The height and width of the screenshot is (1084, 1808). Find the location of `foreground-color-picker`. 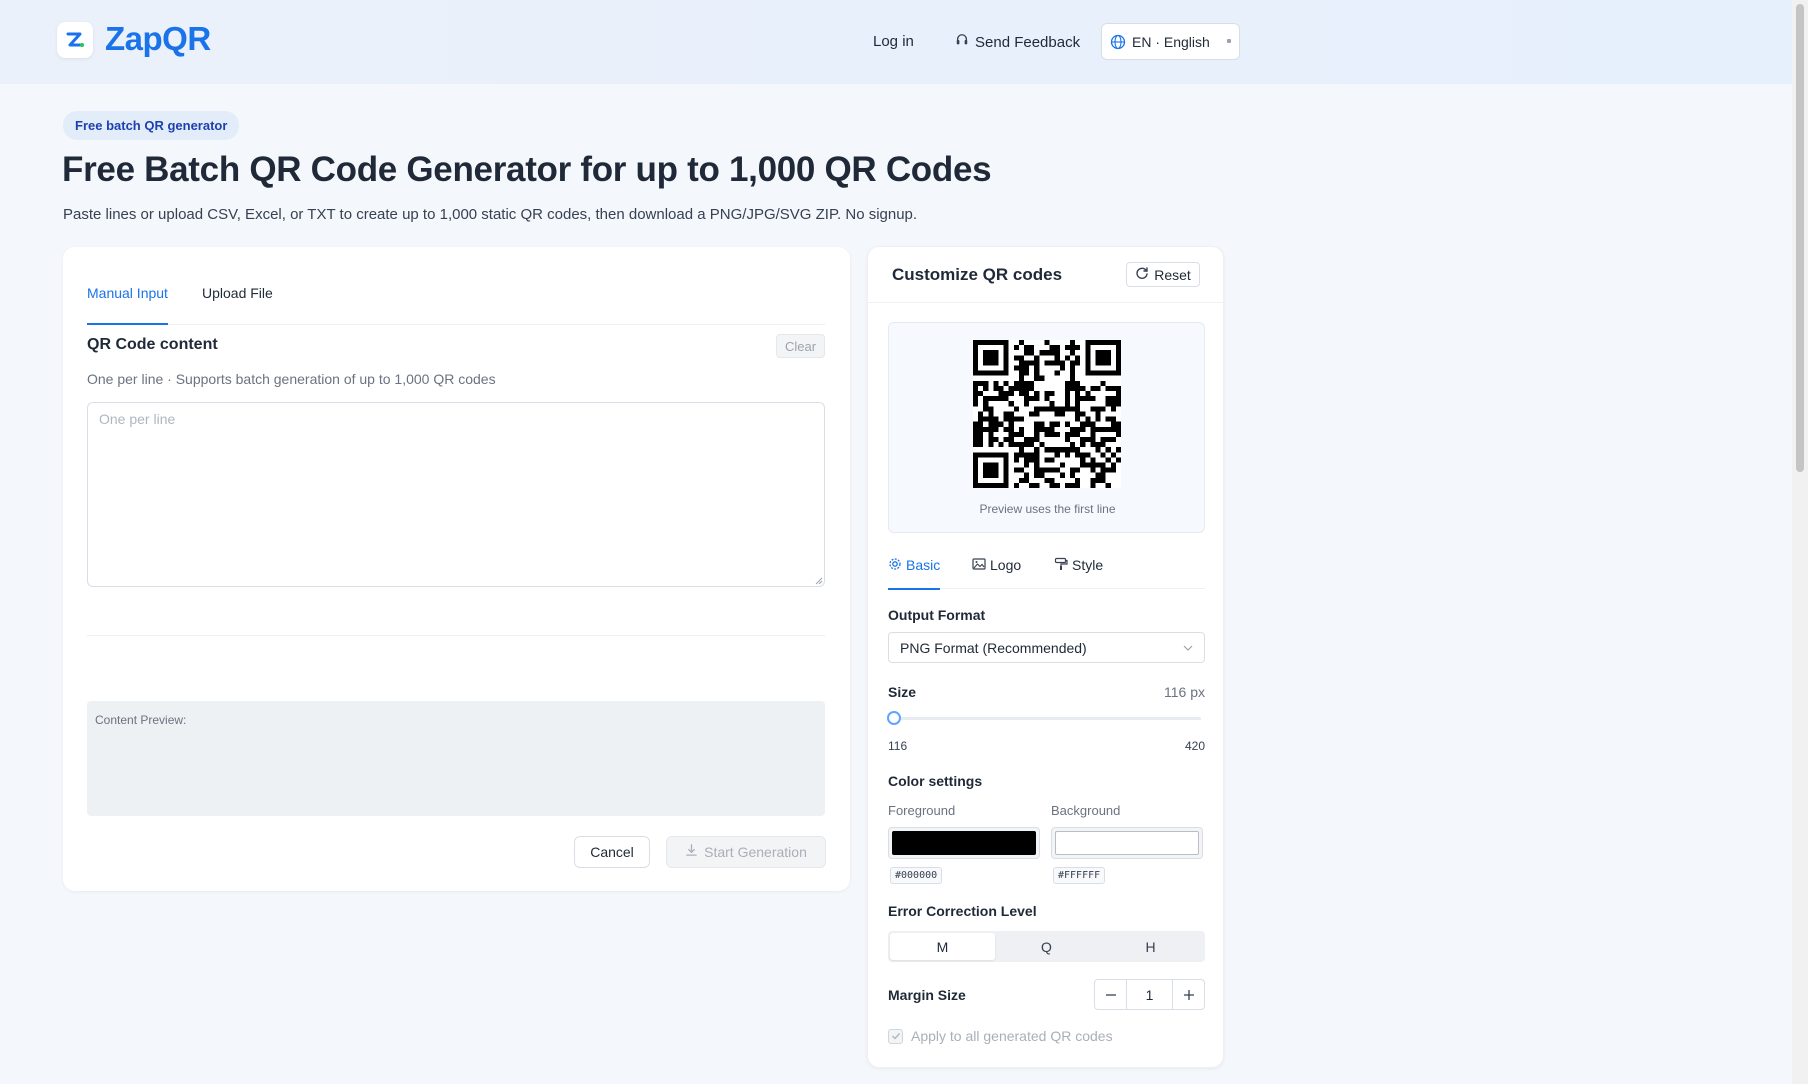

foreground-color-picker is located at coordinates (964, 843).